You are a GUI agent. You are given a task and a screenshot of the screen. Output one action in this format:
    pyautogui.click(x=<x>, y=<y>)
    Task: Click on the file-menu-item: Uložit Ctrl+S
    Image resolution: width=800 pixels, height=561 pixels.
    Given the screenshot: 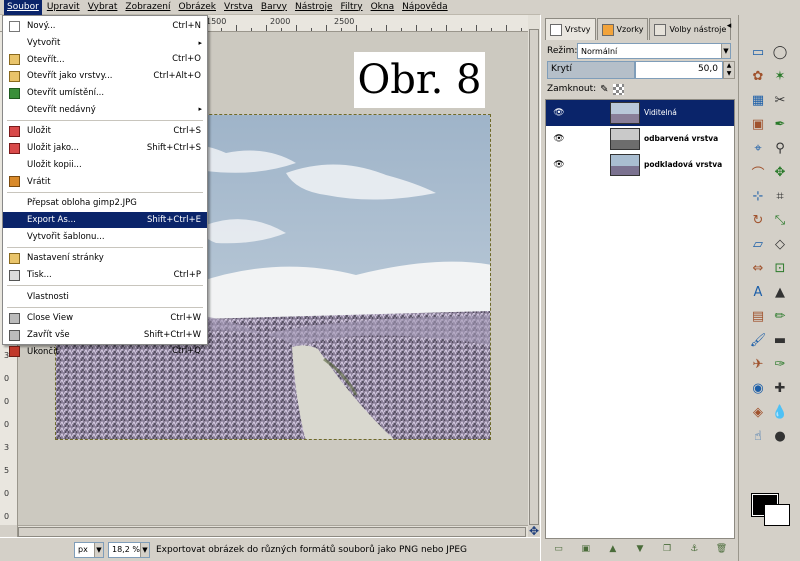 What is the action you would take?
    pyautogui.click(x=105, y=131)
    